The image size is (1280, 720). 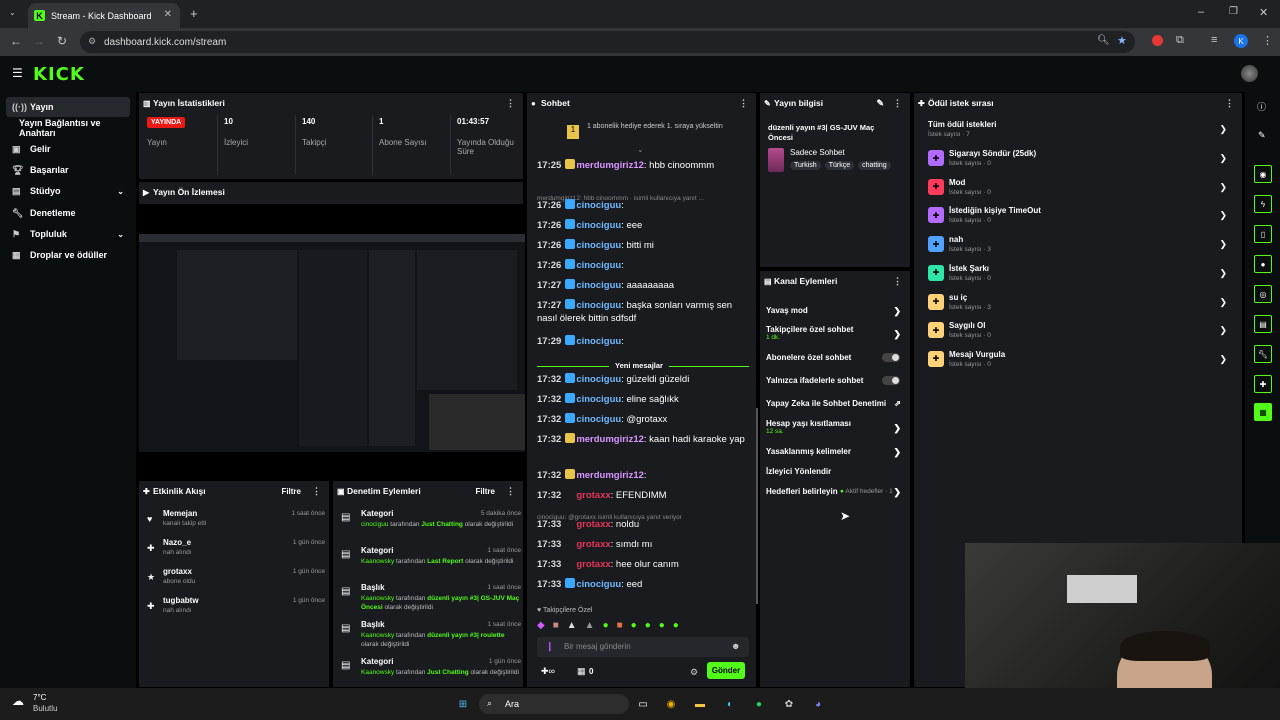 What do you see at coordinates (68, 213) in the screenshot?
I see `sidebar-item-denetleme: 🔧︎ Denetleme` at bounding box center [68, 213].